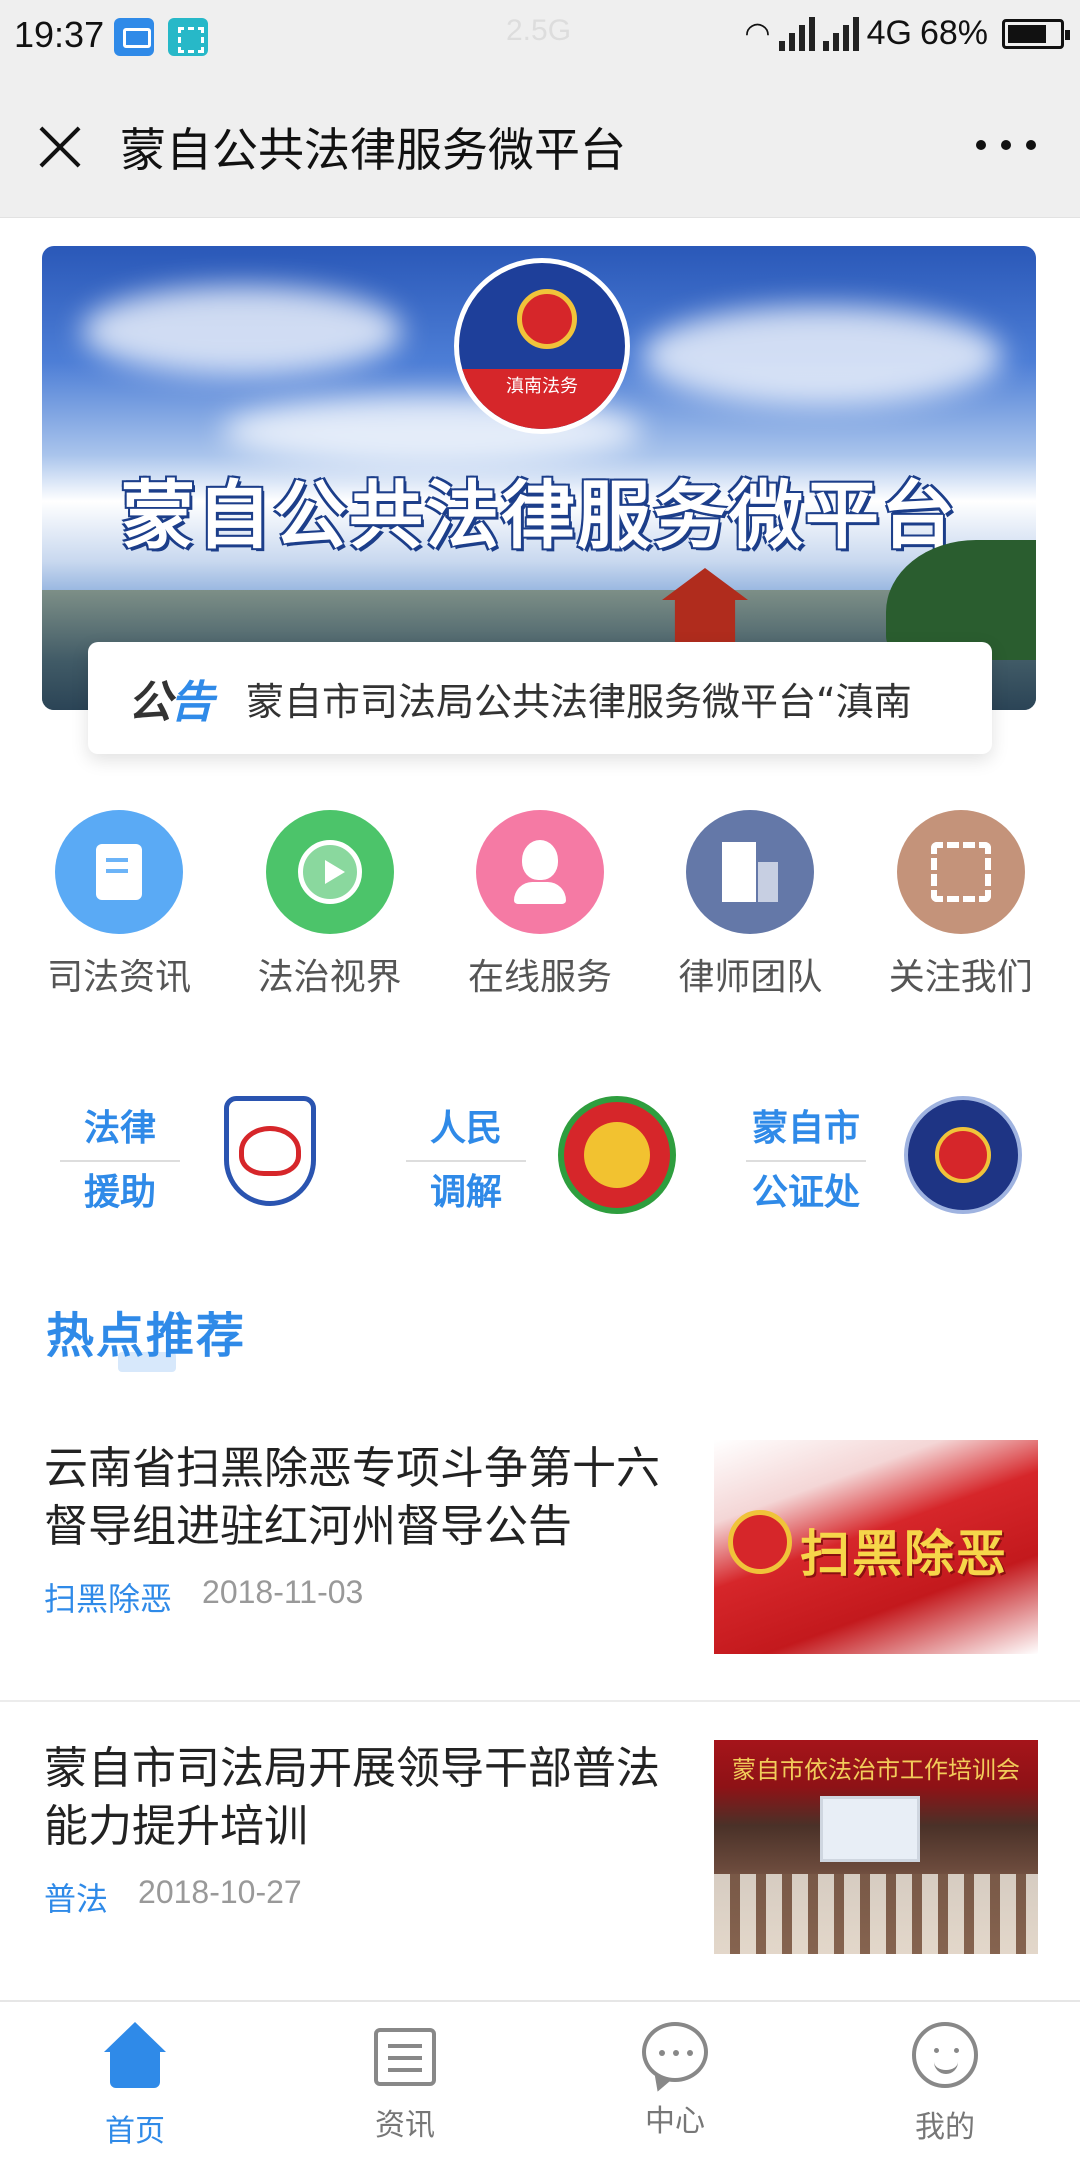 The height and width of the screenshot is (2160, 1080). I want to click on wifi-icon: ◠, so click(757, 33).